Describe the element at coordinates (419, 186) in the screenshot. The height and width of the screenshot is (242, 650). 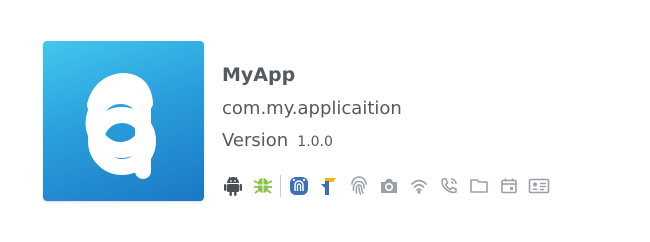
I see `wifi-icon` at that location.